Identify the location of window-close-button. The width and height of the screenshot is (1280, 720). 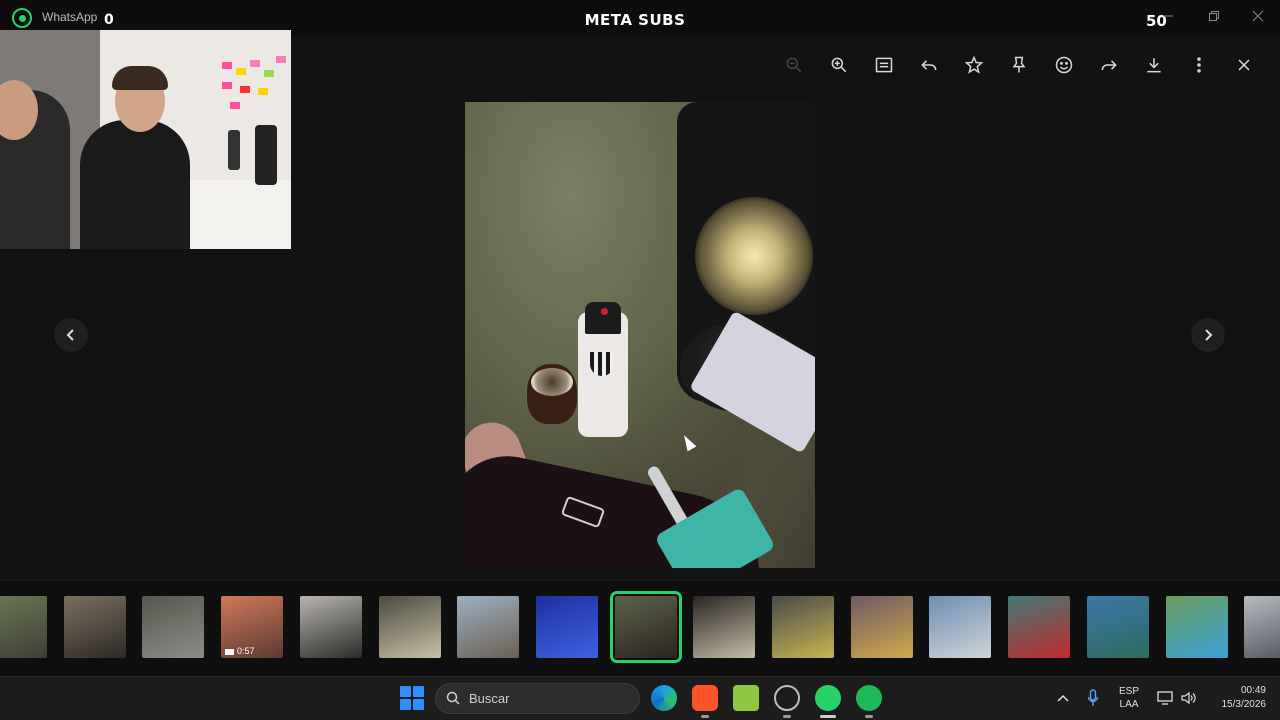
(1258, 16).